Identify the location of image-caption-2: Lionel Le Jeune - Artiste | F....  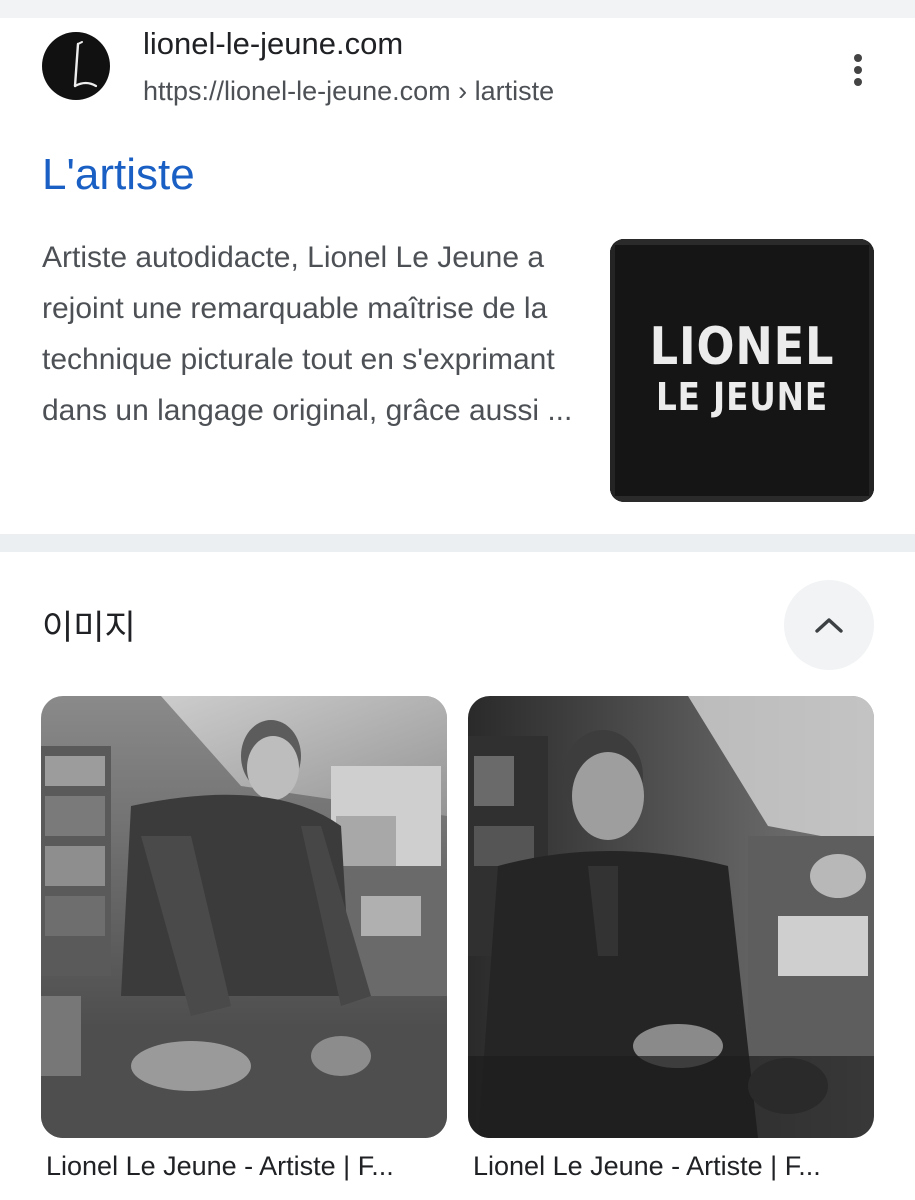
(672, 1166).